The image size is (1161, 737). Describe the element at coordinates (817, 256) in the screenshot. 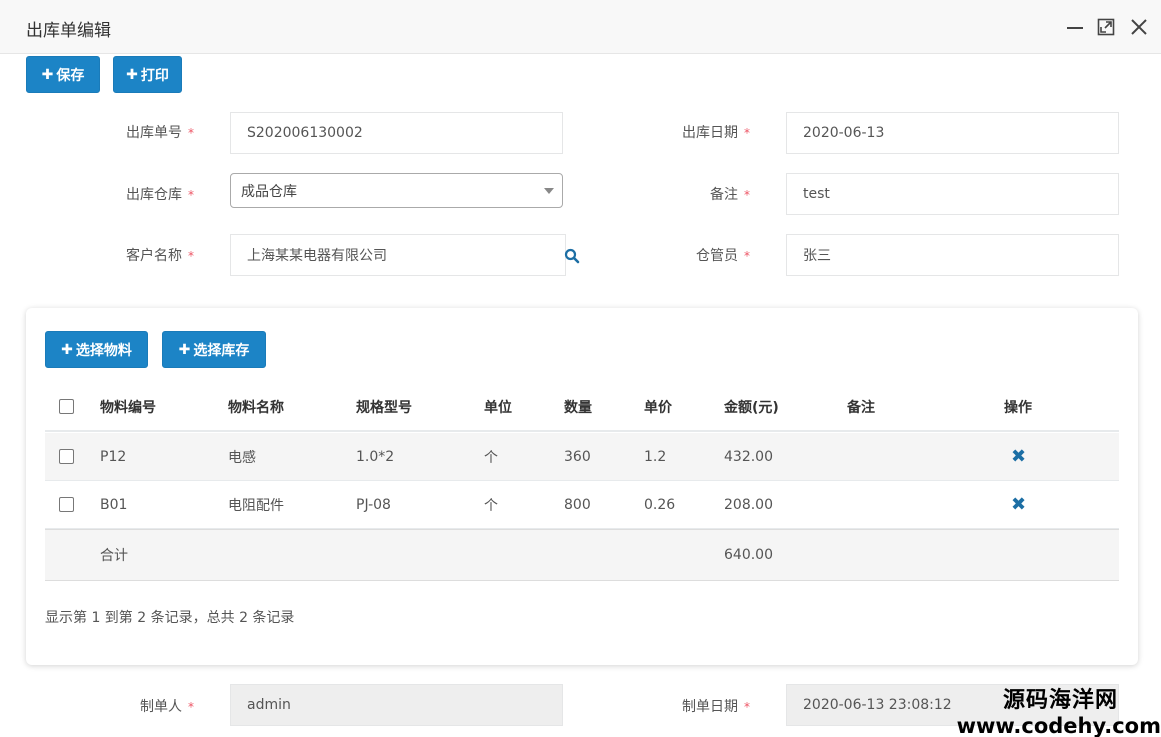

I see `keeper-value: 张三` at that location.